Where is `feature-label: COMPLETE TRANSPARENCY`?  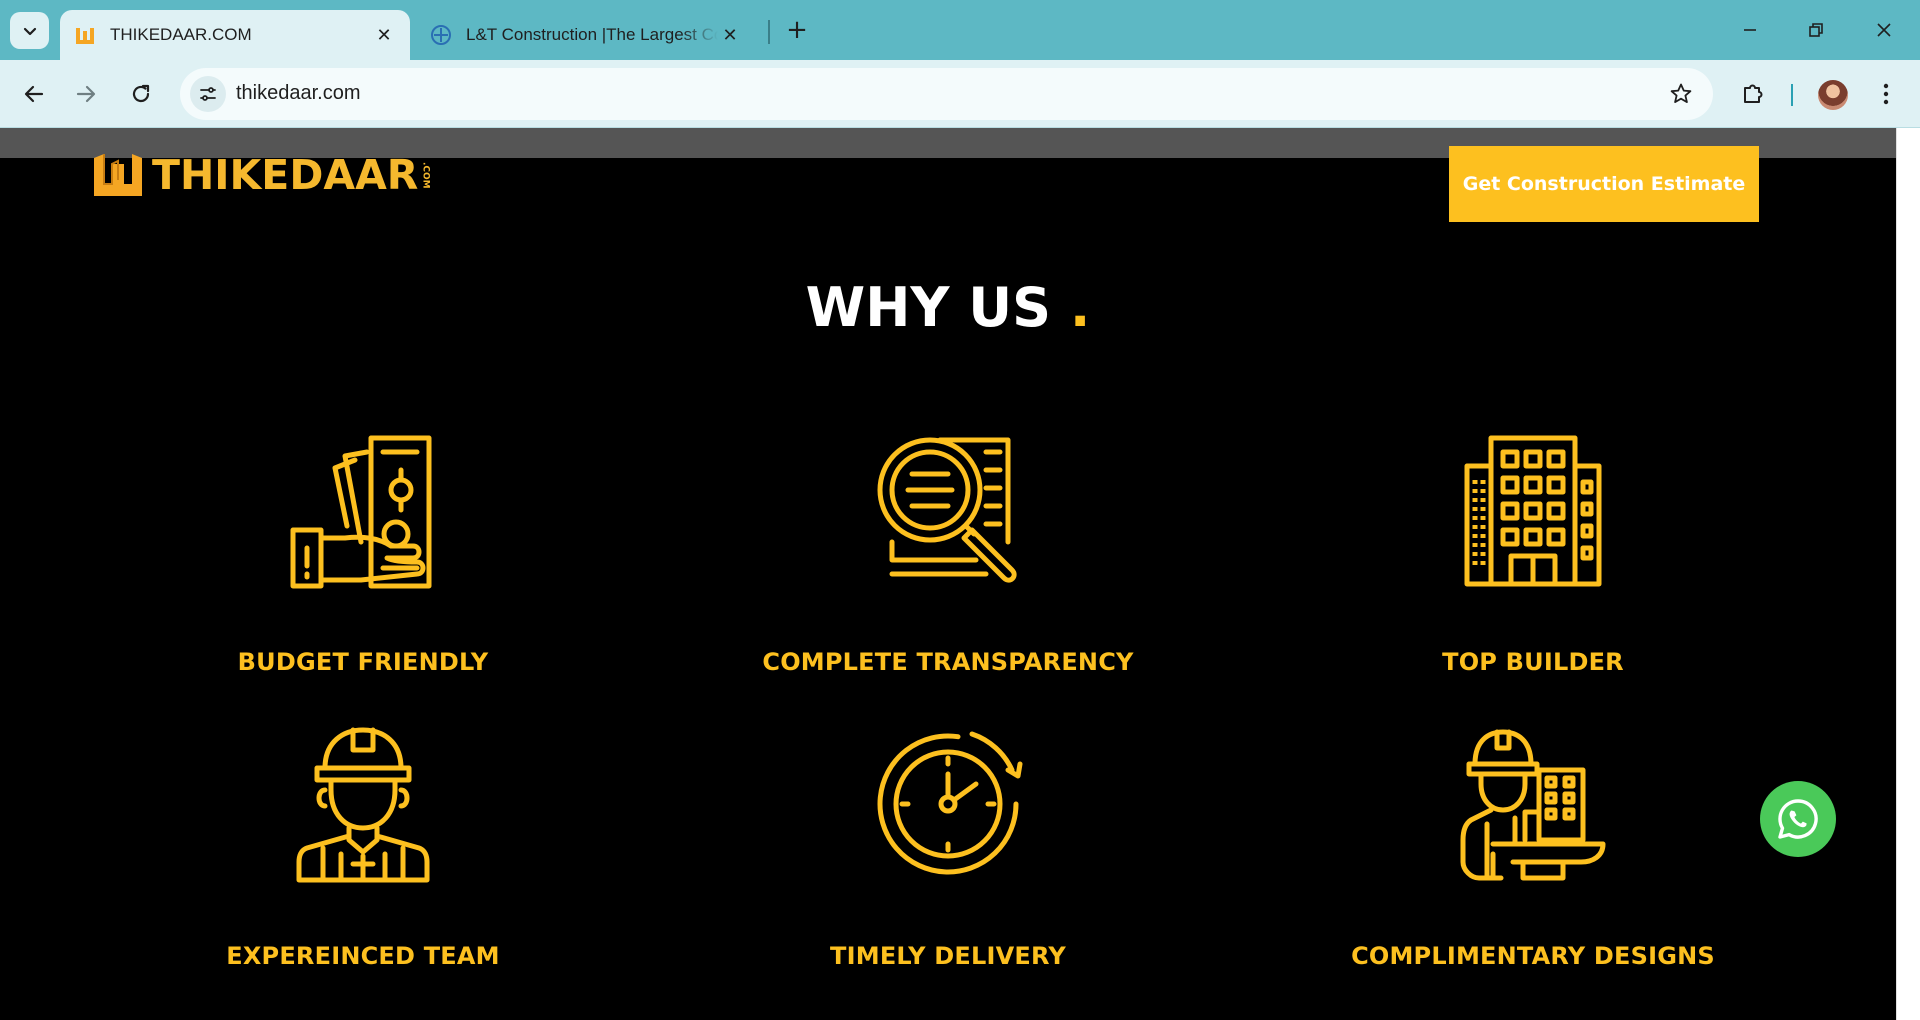
feature-label: COMPLETE TRANSPARENCY is located at coordinates (948, 662).